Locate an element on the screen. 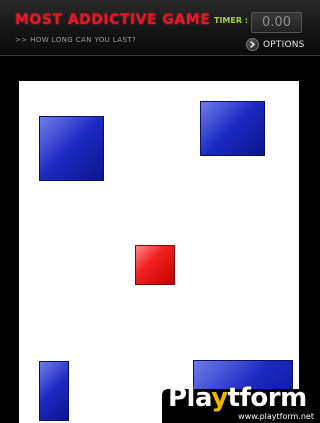 The height and width of the screenshot is (423, 320). chevron-right-icon is located at coordinates (252, 44).